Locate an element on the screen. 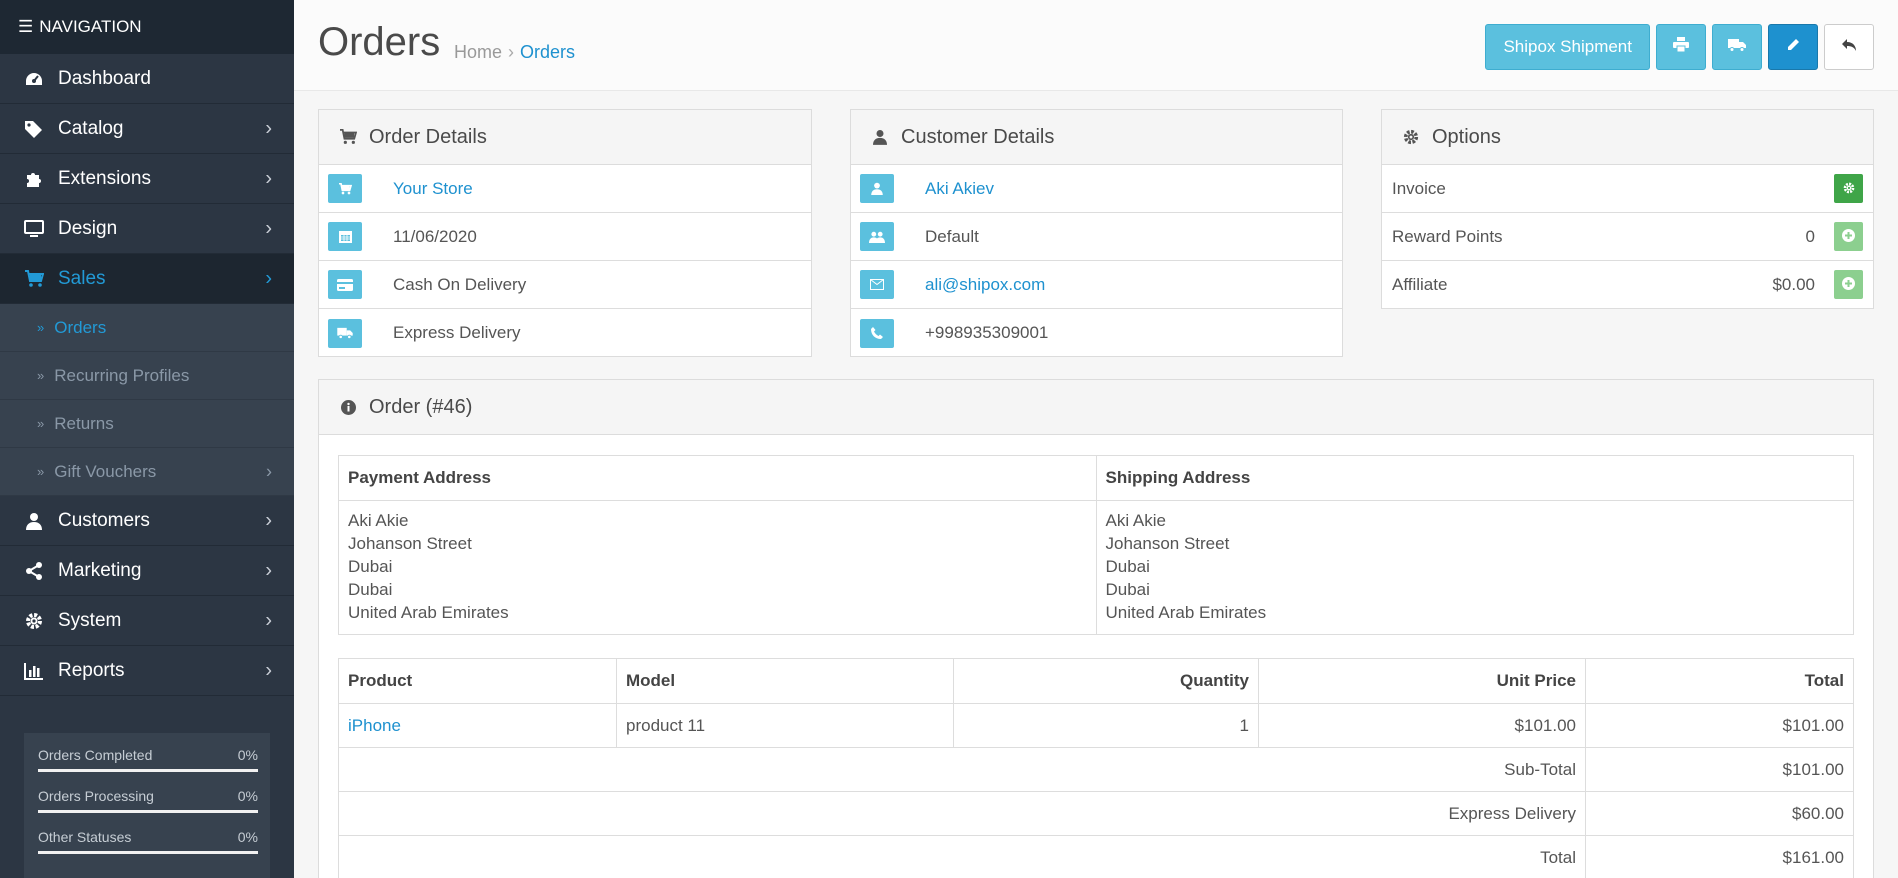 This screenshot has height=878, width=1898. stat-label: Other Statuses is located at coordinates (85, 837).